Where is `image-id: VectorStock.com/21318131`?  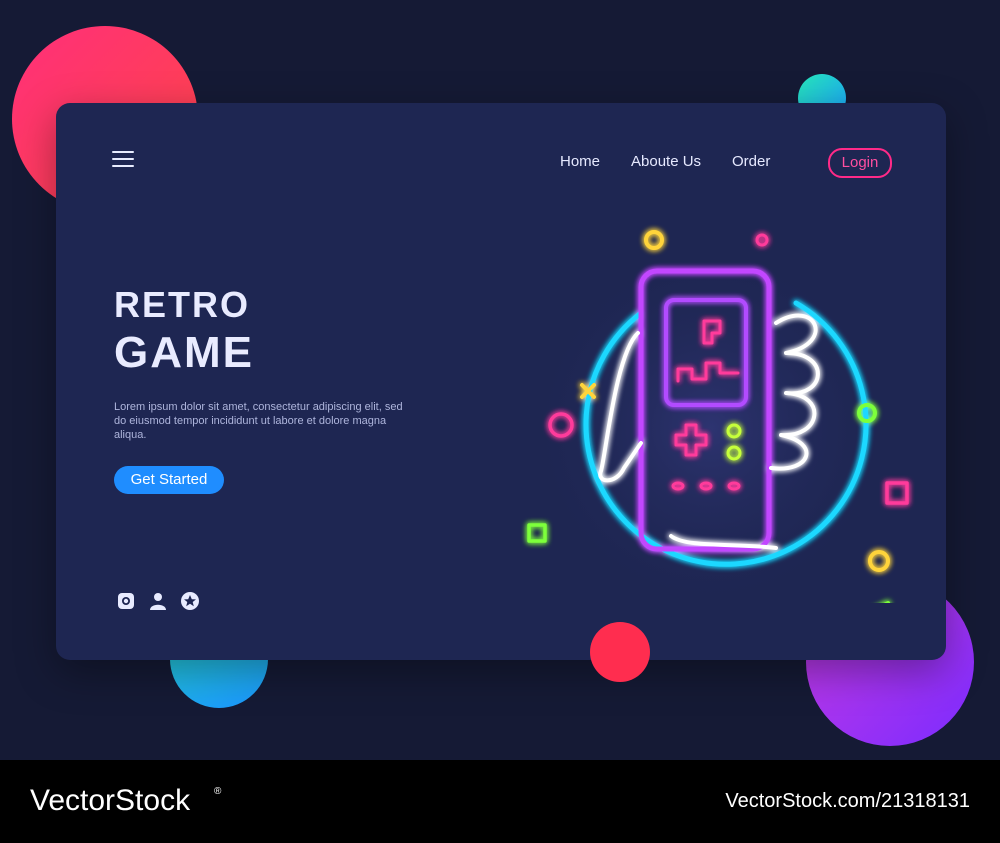
image-id: VectorStock.com/21318131 is located at coordinates (847, 801).